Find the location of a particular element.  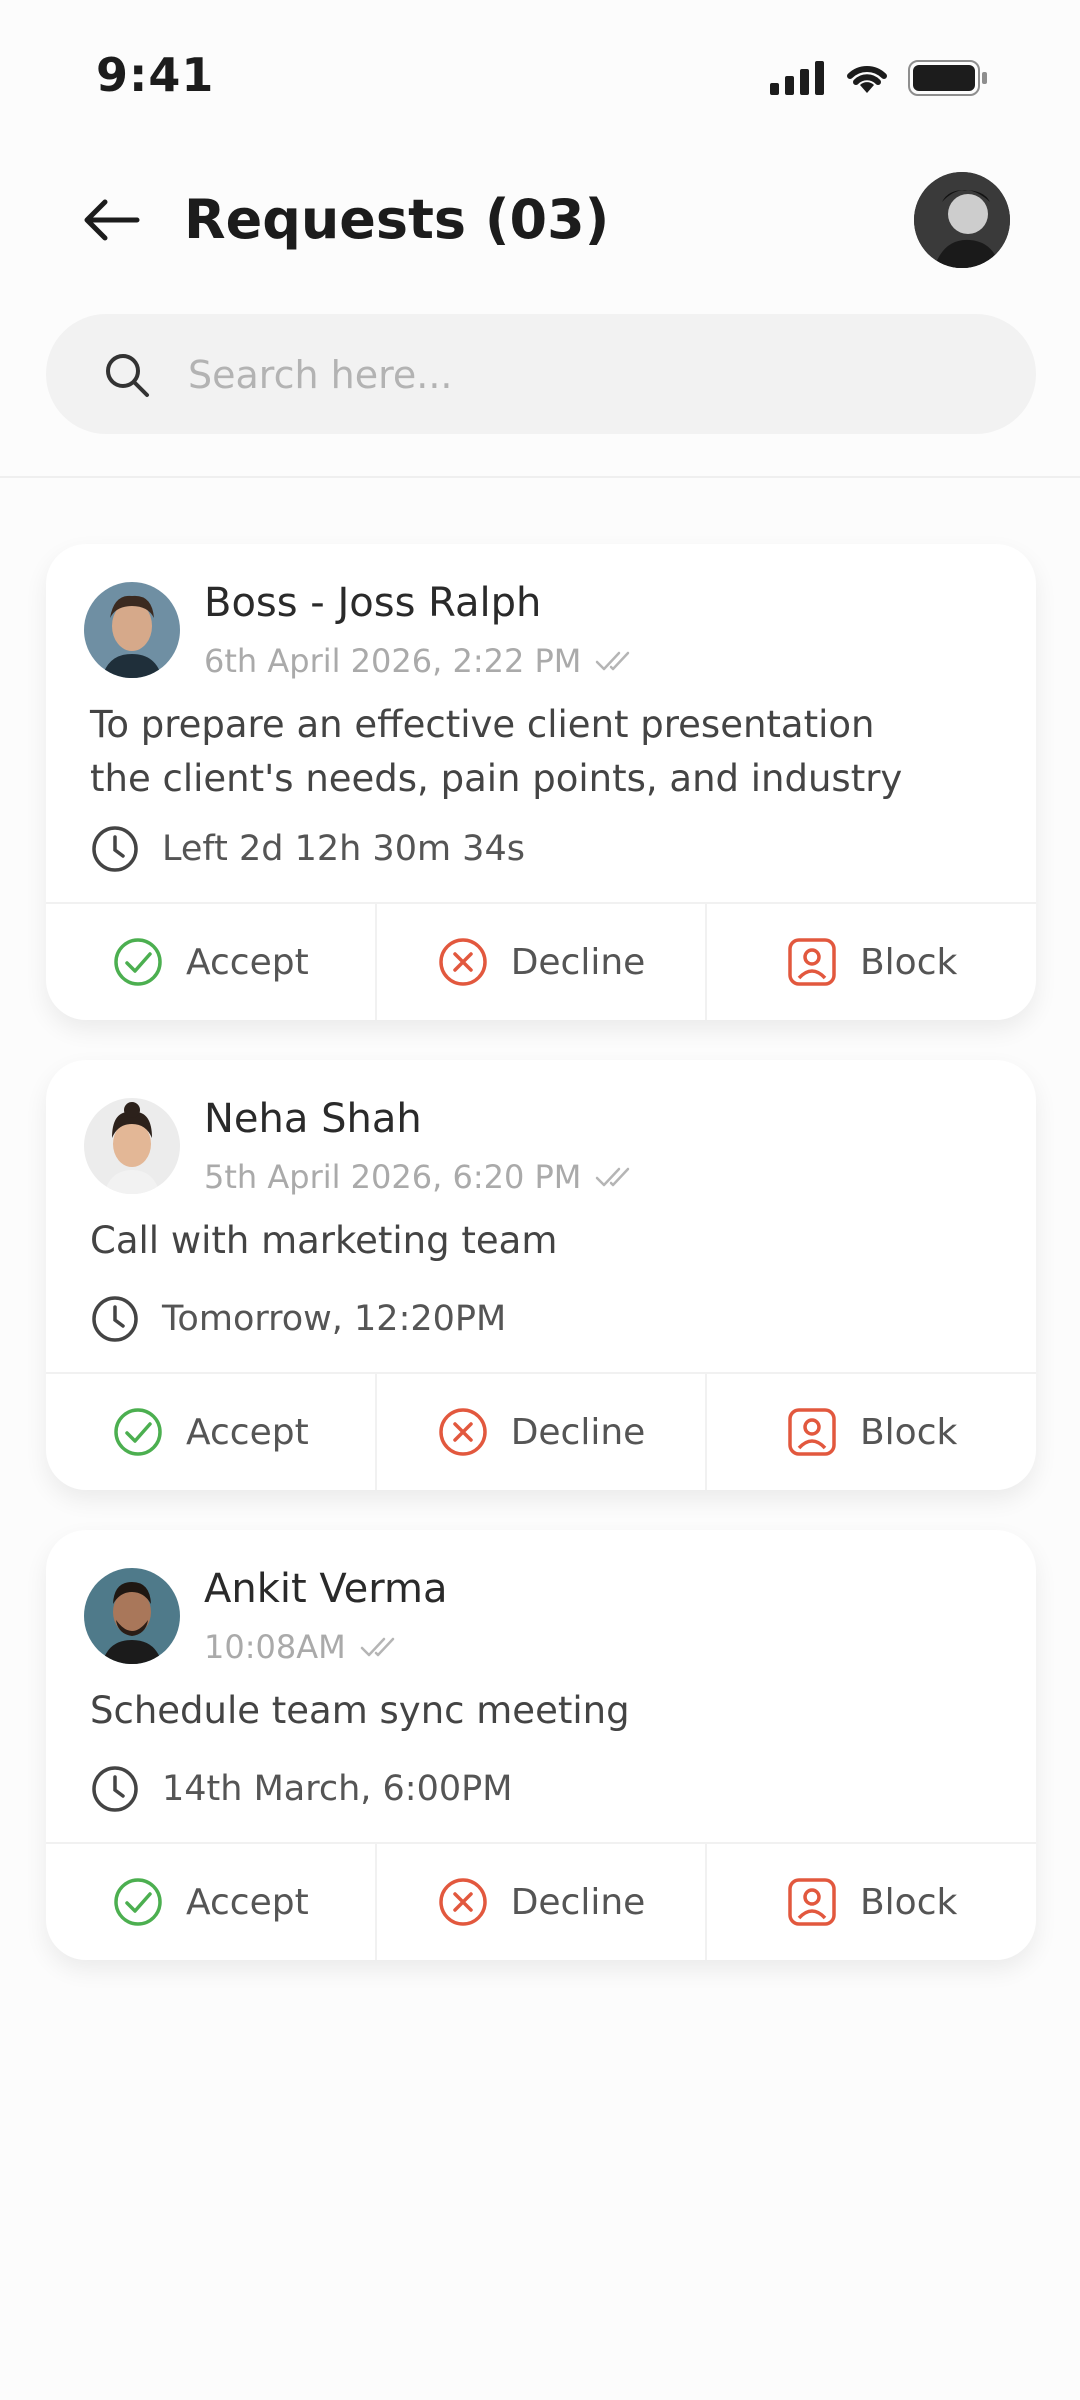

signal-icon is located at coordinates (797, 78).